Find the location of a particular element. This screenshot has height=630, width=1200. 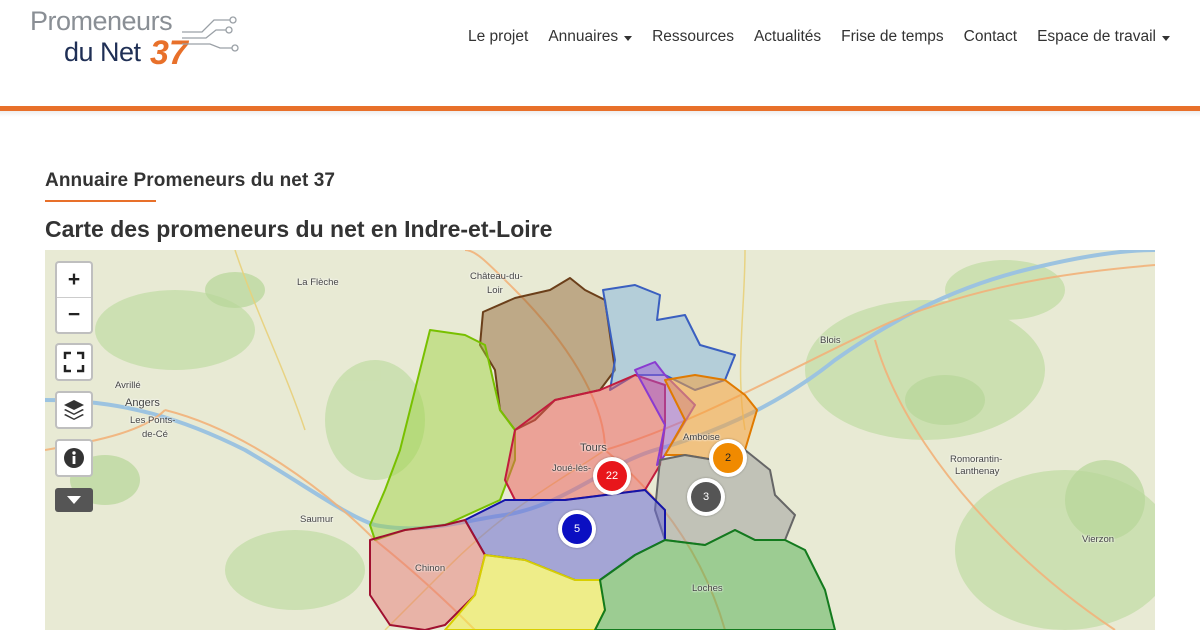

header-shadow is located at coordinates (600, 114).